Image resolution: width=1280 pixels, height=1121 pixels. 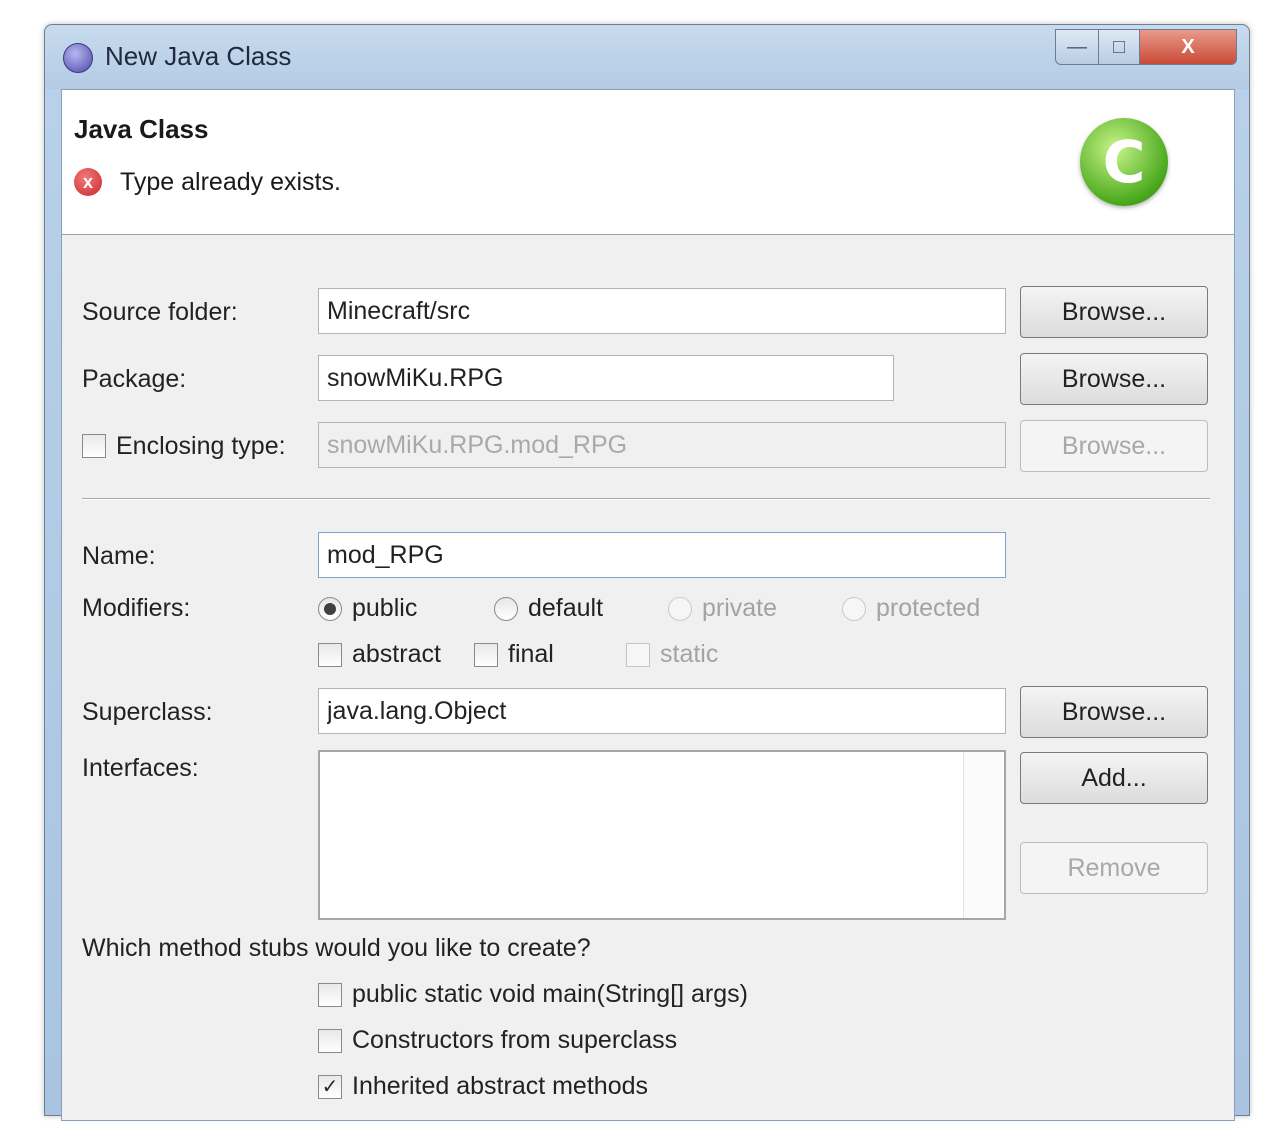 I want to click on window-title: New Java Class, so click(x=198, y=56).